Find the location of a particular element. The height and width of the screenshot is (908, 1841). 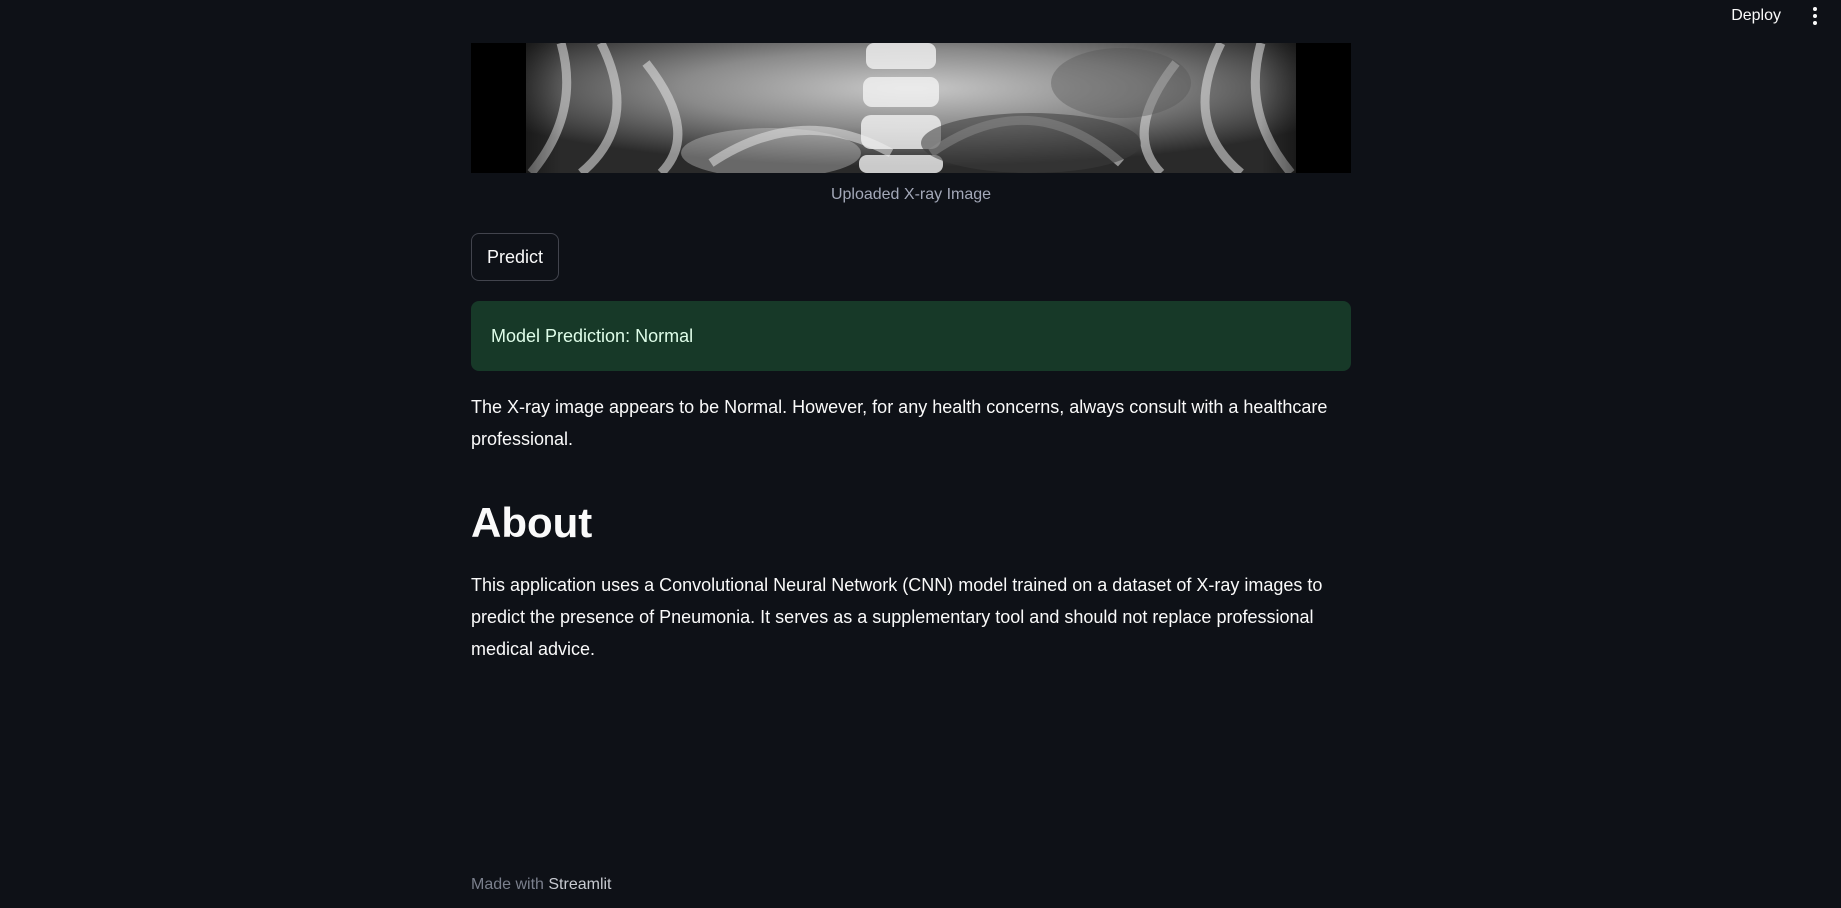

xray-image is located at coordinates (911, 108).